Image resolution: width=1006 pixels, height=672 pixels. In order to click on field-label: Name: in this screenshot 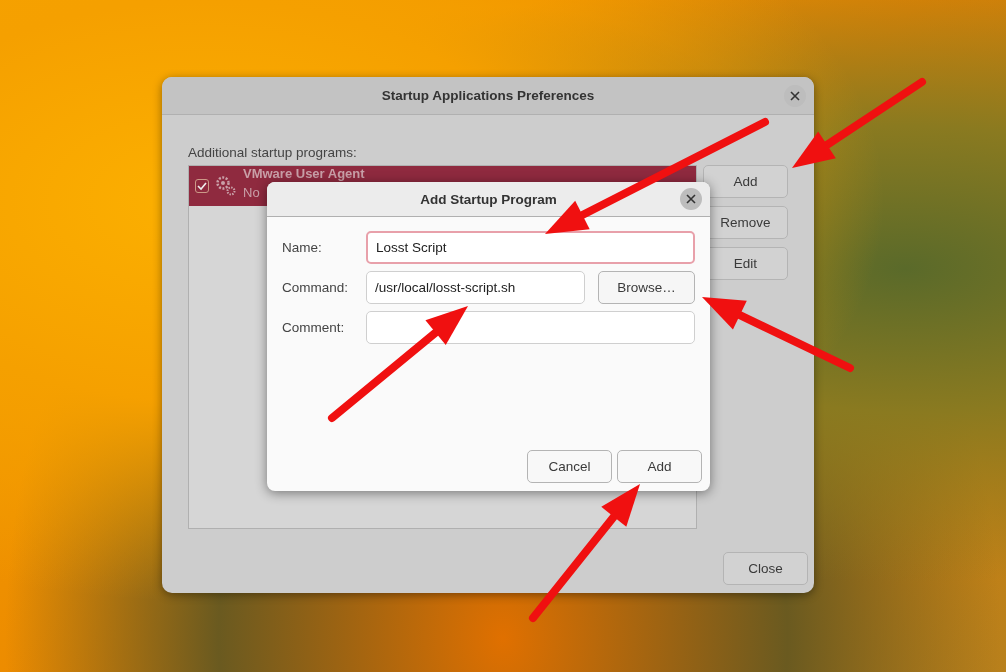, I will do `click(302, 247)`.